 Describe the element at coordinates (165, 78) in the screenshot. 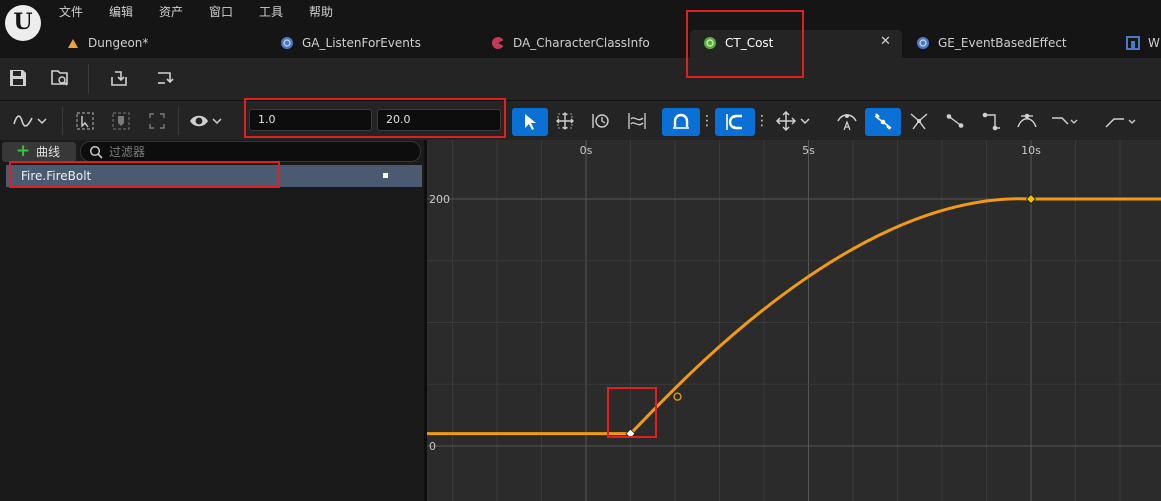

I see `curve-import-icon` at that location.